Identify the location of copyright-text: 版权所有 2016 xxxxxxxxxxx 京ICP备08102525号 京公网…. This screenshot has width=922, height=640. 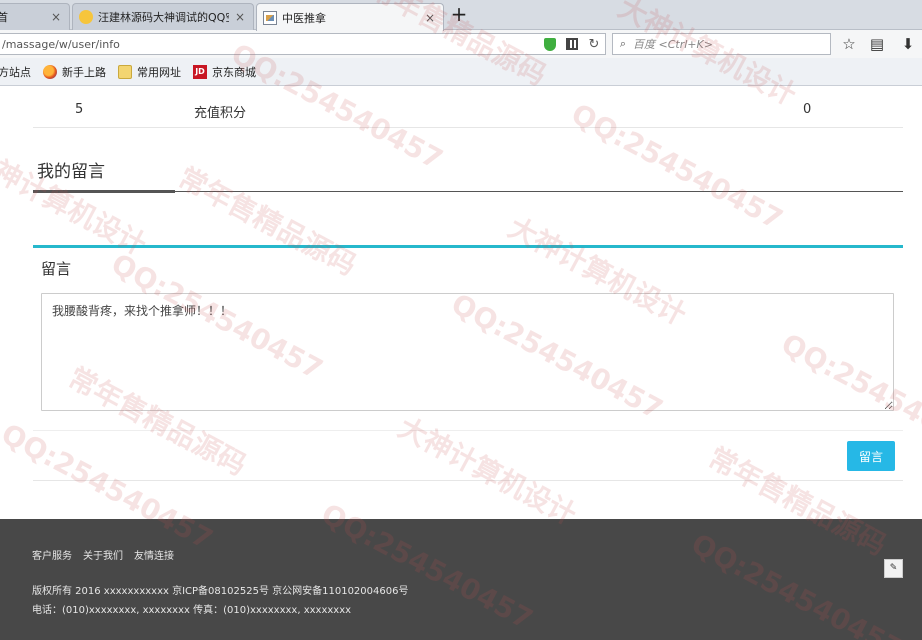
(220, 591).